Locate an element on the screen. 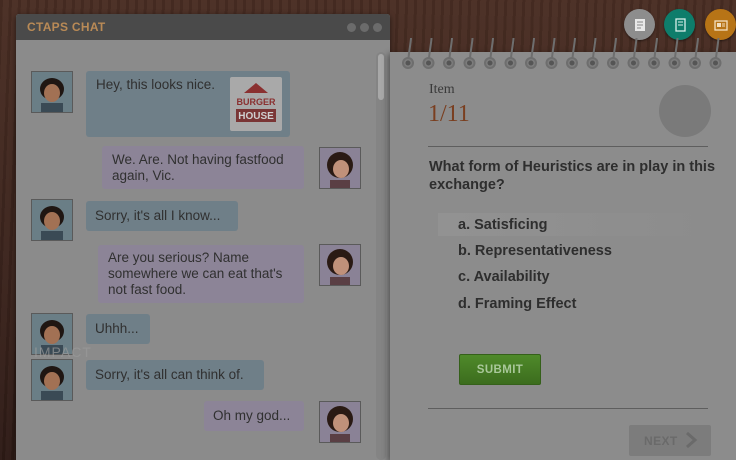 Image resolution: width=736 pixels, height=460 pixels. progress-circle is located at coordinates (685, 111).